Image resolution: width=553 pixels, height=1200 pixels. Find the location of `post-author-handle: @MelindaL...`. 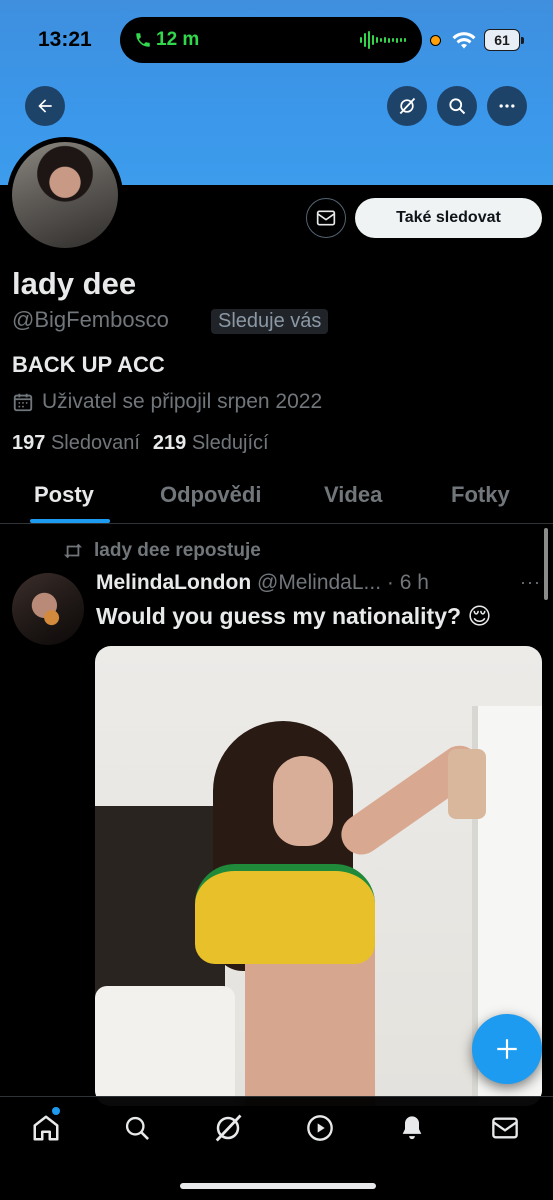

post-author-handle: @MelindaL... is located at coordinates (319, 582).